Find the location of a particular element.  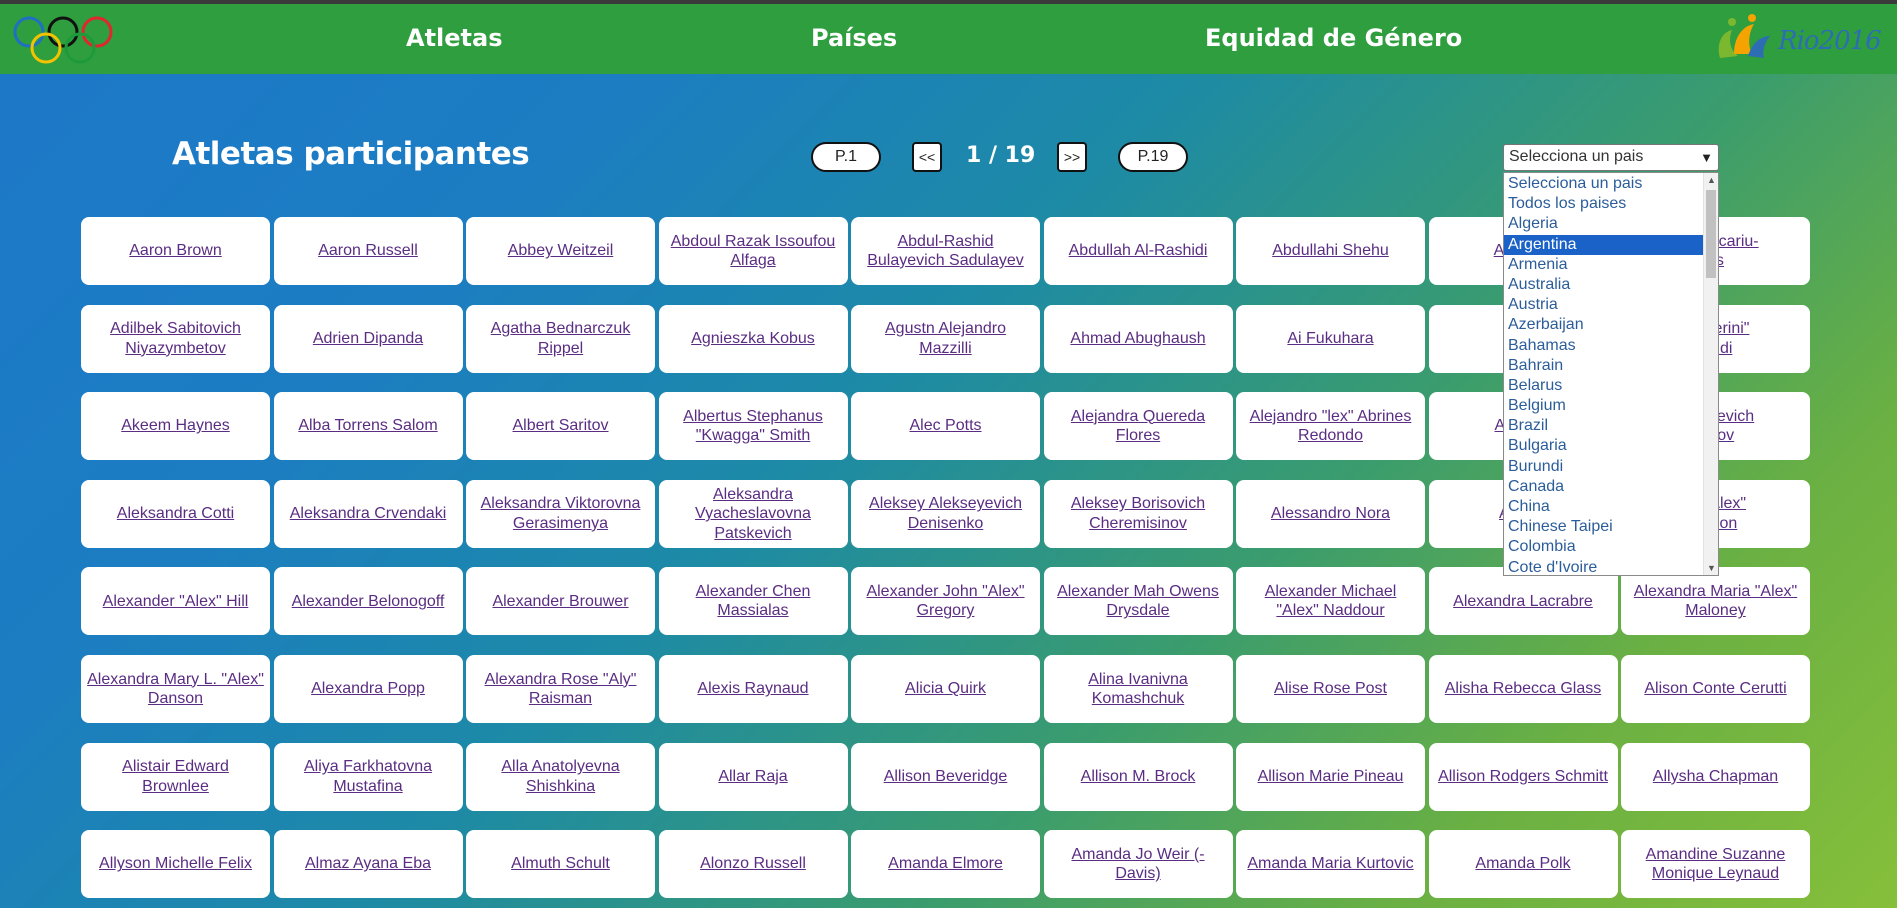

athlete-link: Agatha Bednarczuk Rippel is located at coordinates (560, 338).